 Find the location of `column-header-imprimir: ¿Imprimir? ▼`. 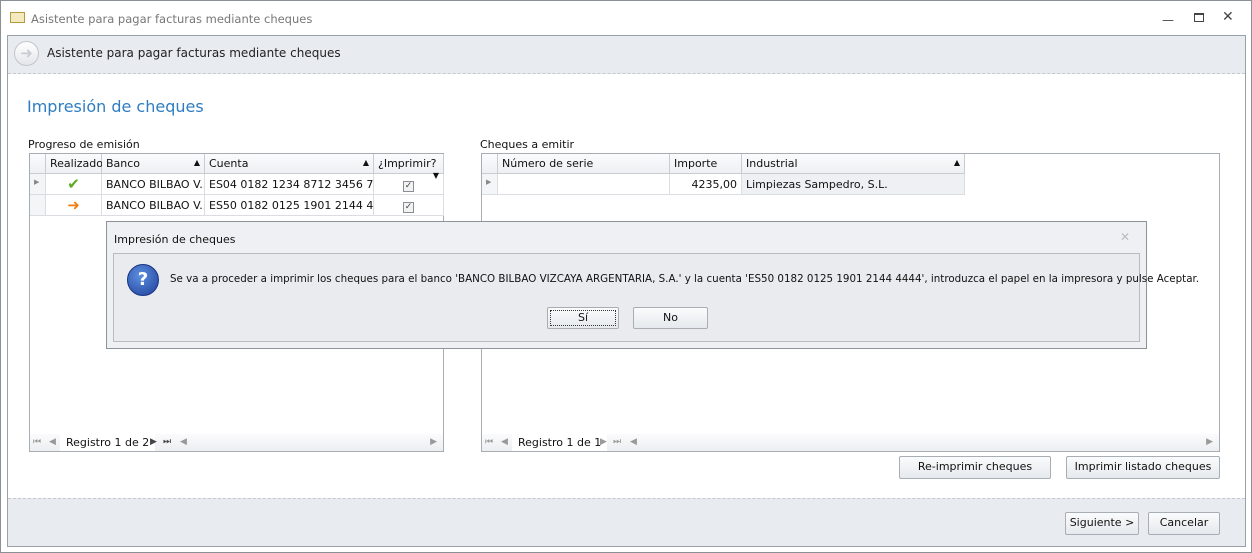

column-header-imprimir: ¿Imprimir? ▼ is located at coordinates (409, 167).